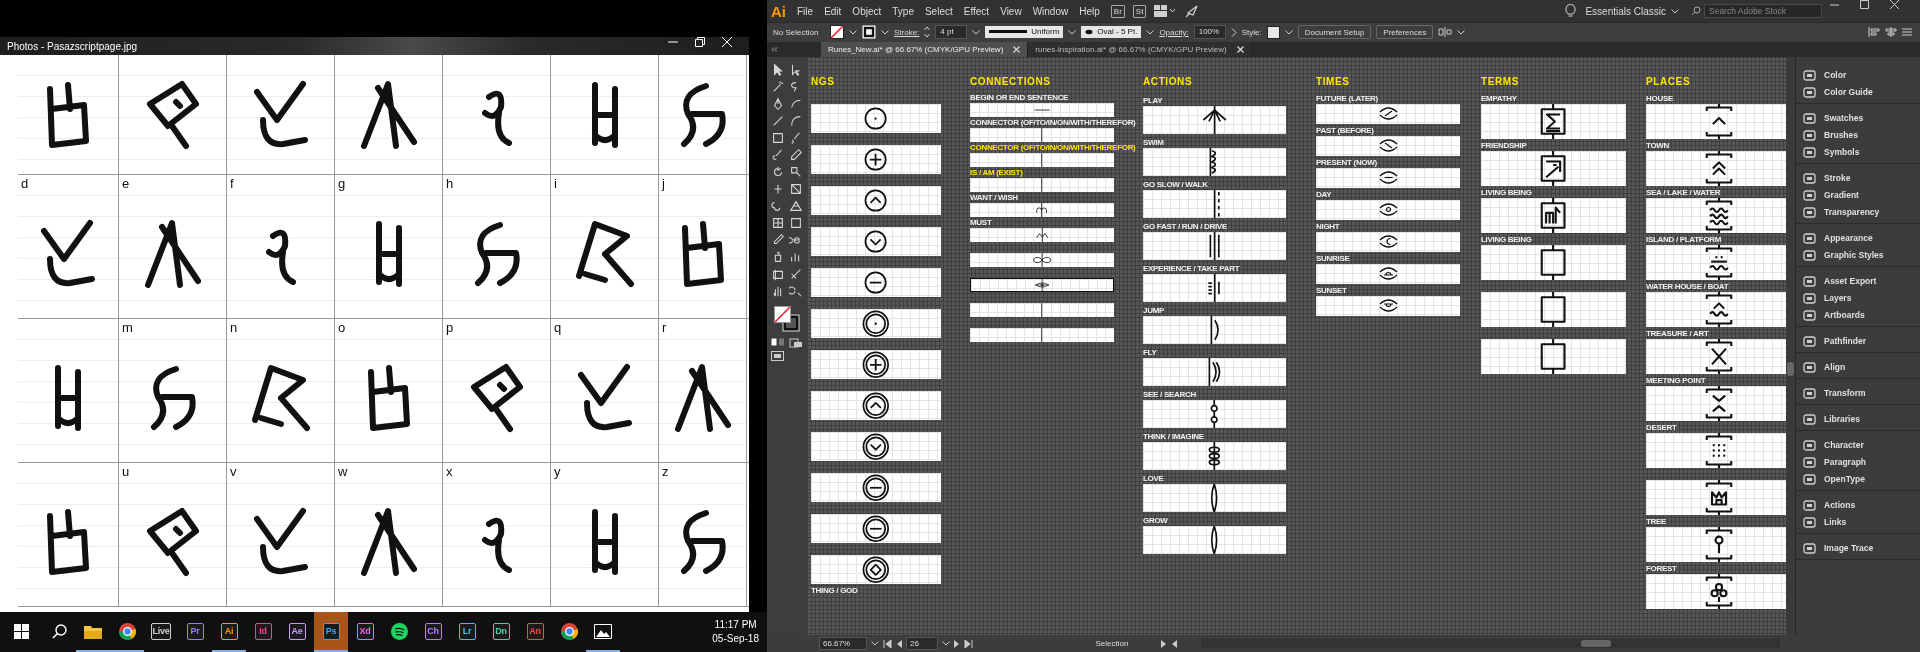 This screenshot has width=1920, height=652. Describe the element at coordinates (1405, 32) in the screenshot. I see `toolbar-button: Preferences` at that location.